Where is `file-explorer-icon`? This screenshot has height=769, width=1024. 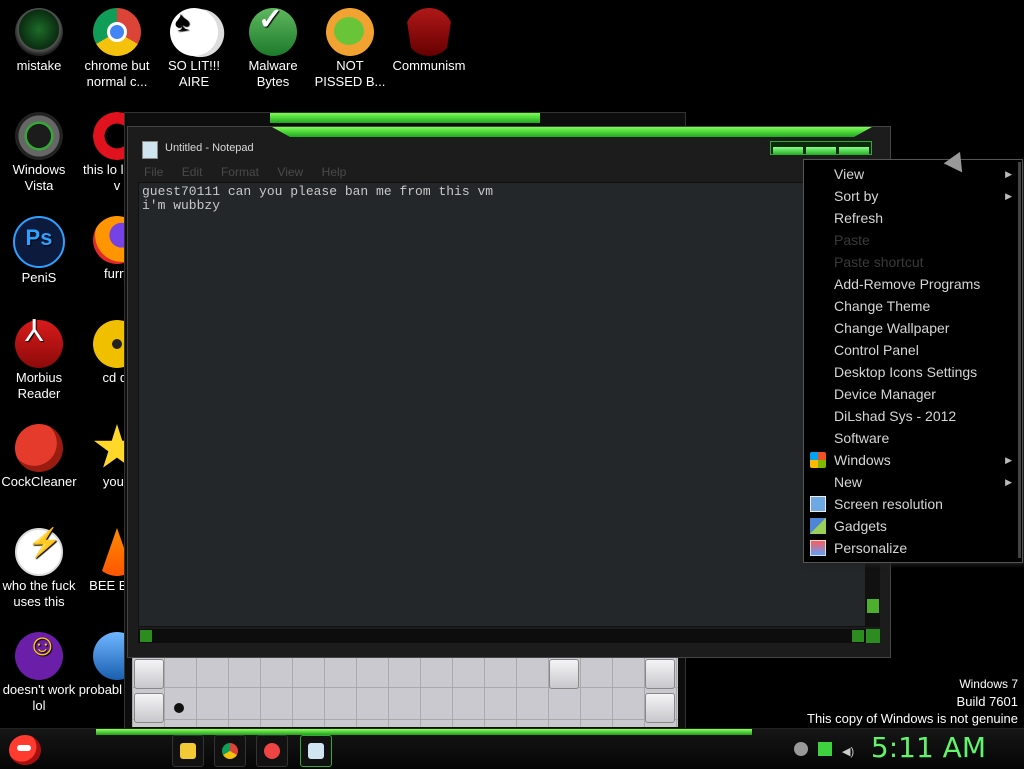 file-explorer-icon is located at coordinates (188, 751).